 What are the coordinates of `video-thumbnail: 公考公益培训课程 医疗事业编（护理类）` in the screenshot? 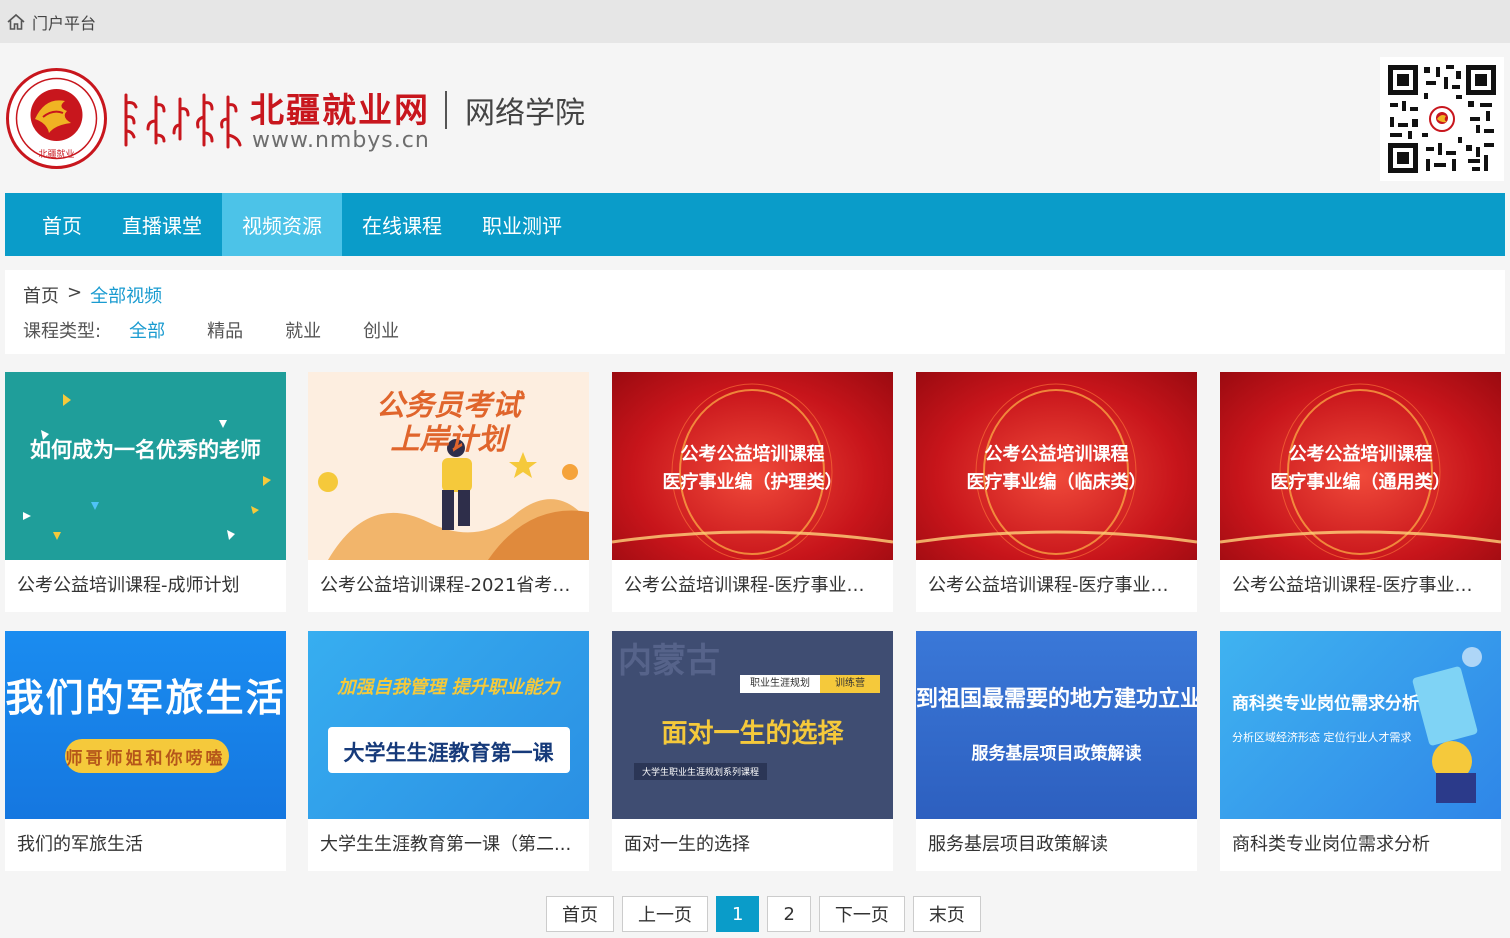 It's located at (752, 466).